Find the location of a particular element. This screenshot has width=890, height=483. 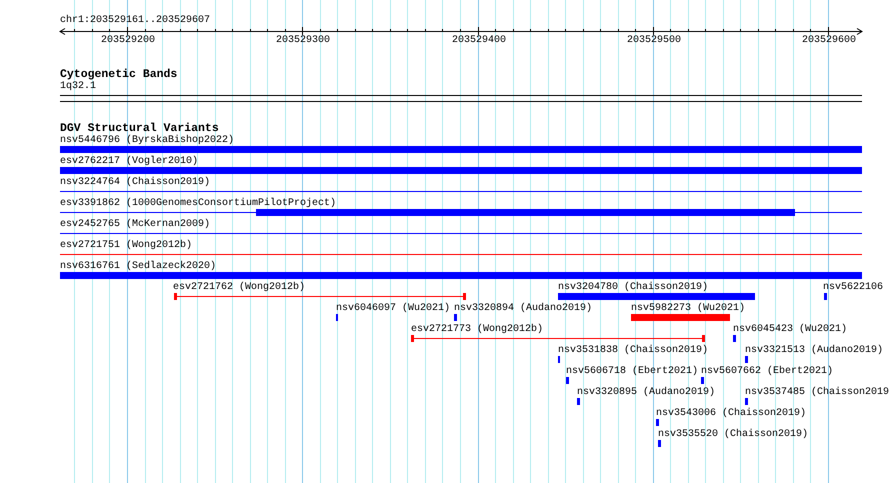

tick-label: 203529300 is located at coordinates (303, 41).